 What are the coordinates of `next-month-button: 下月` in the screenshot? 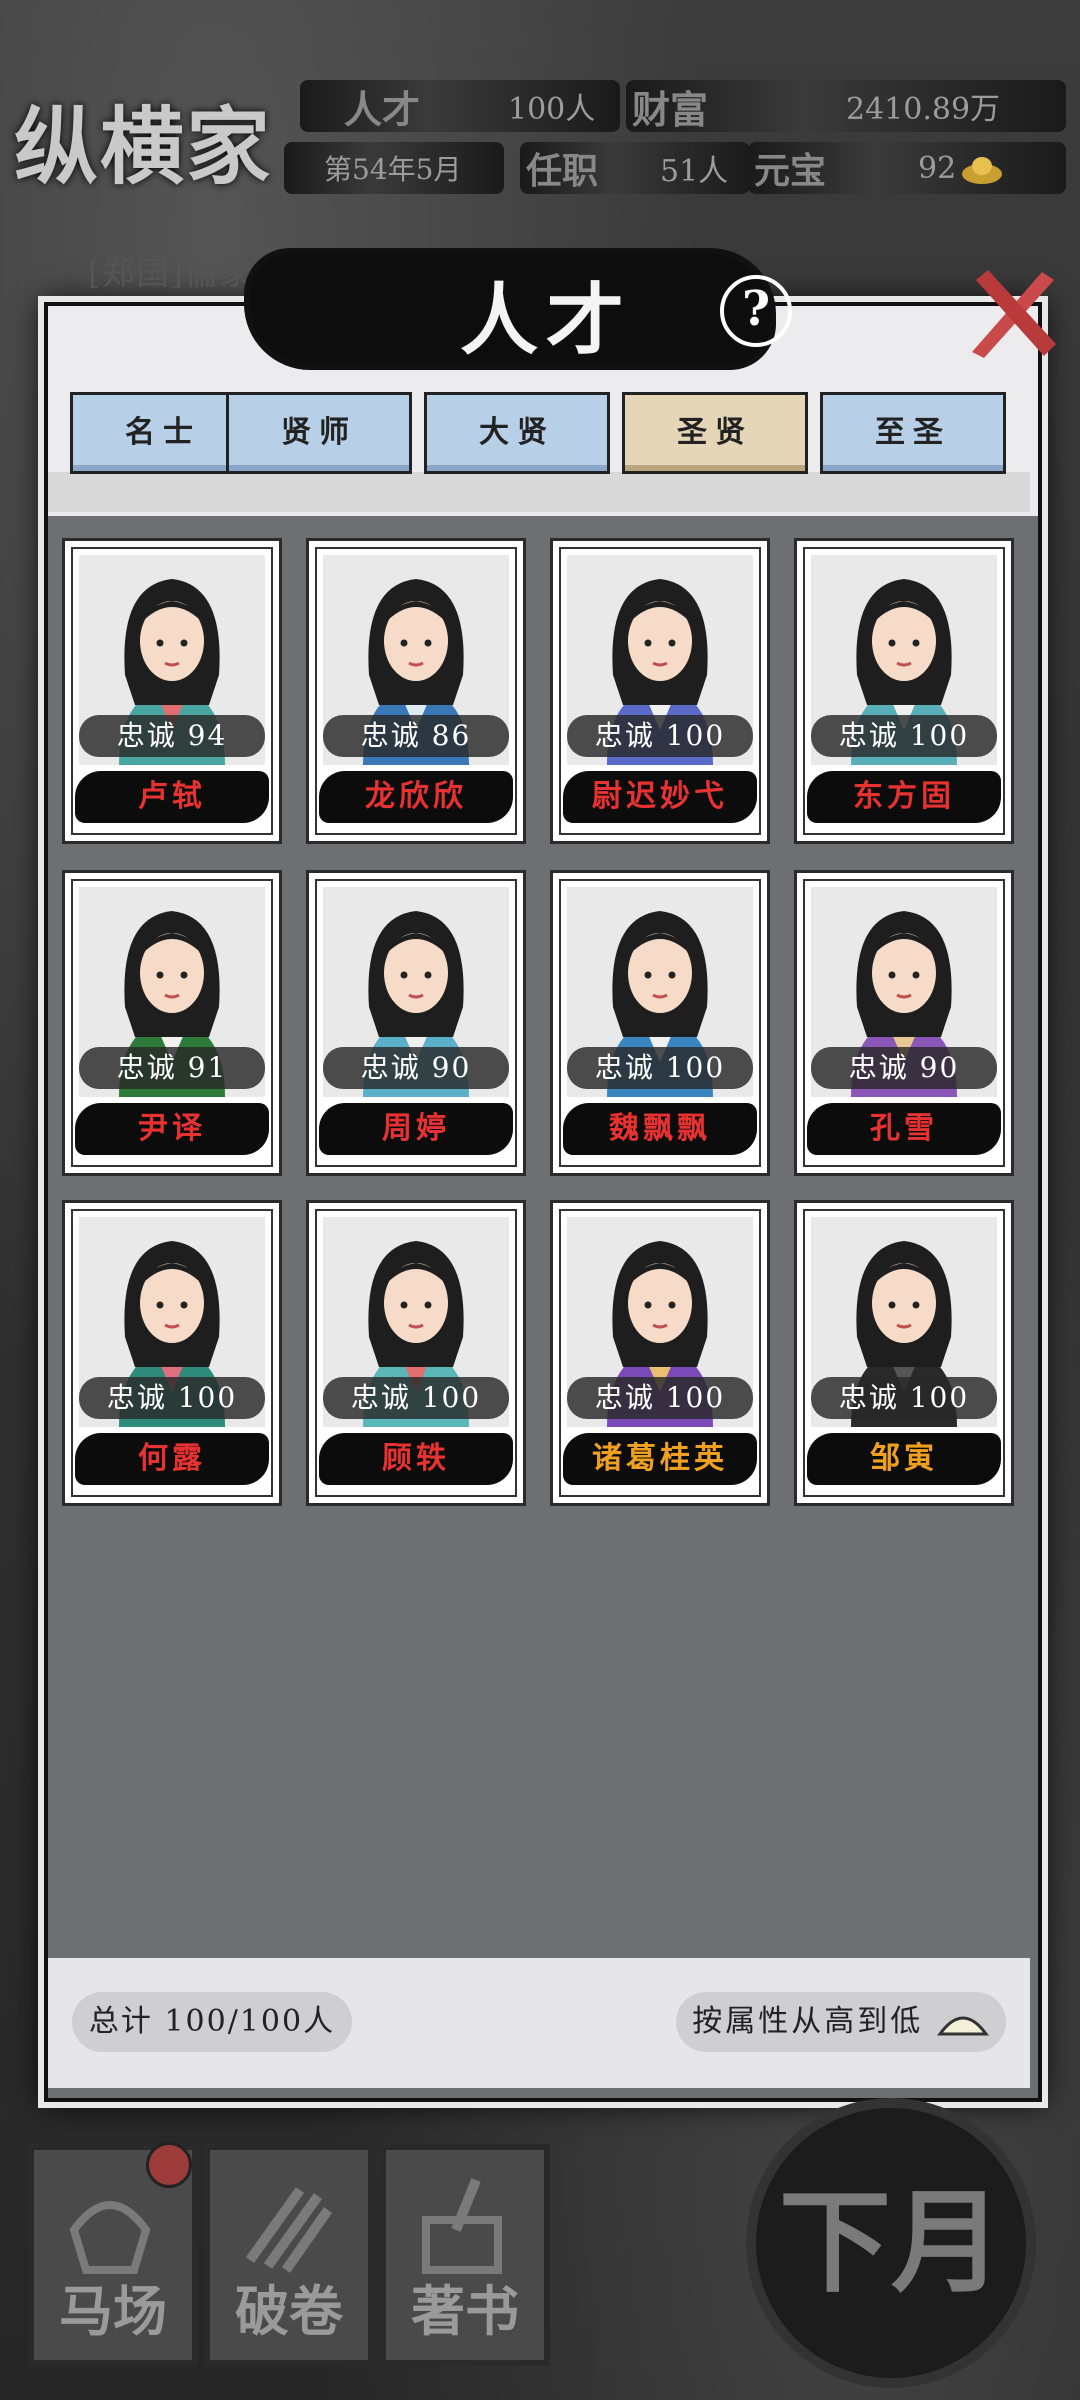 It's located at (891, 2243).